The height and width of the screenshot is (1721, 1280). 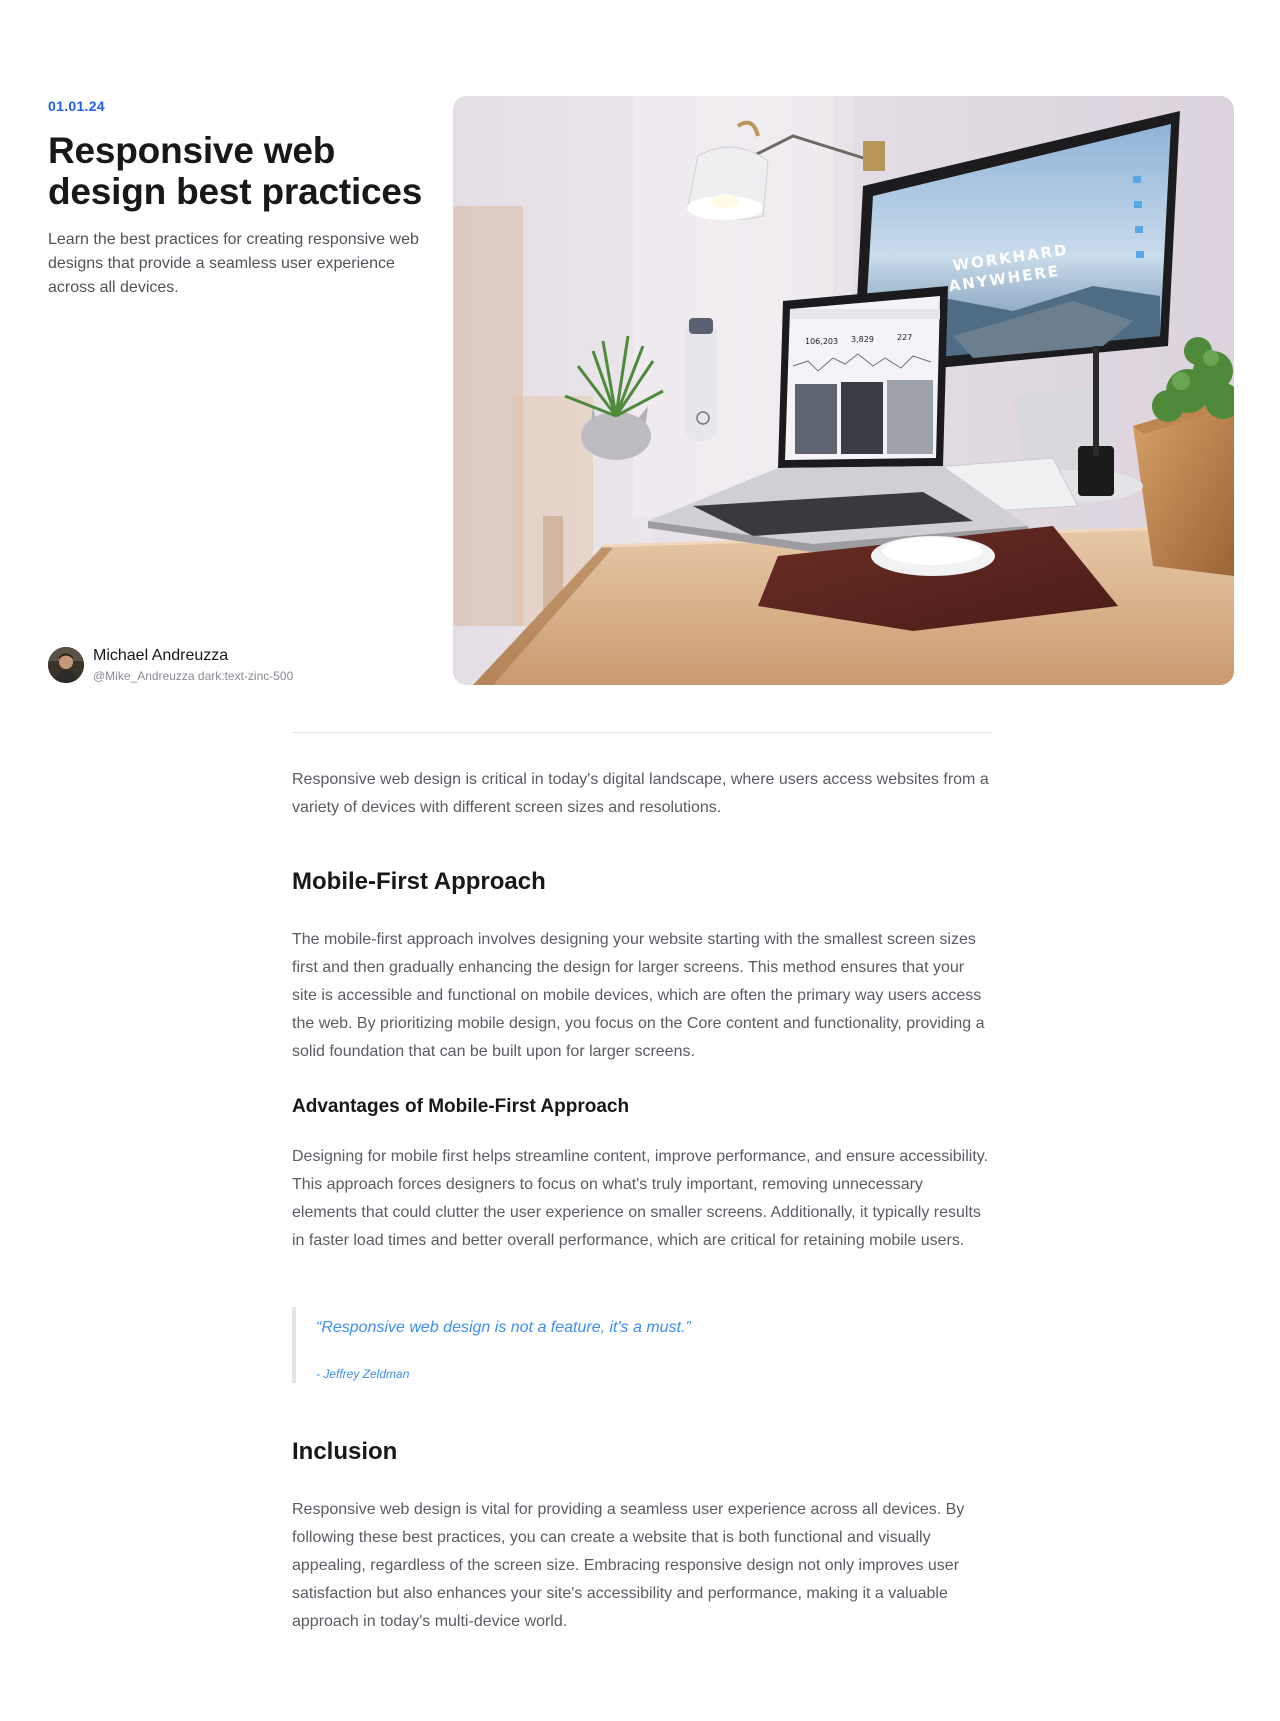 What do you see at coordinates (821, 341) in the screenshot?
I see `laptop-stat-1: 106,203` at bounding box center [821, 341].